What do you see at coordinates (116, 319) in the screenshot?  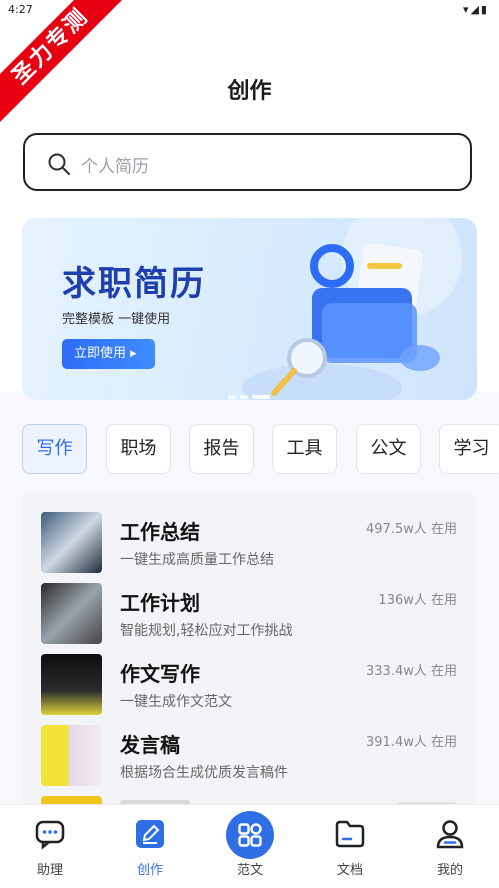 I see `banner-subtitle: 完整模板 一键使用` at bounding box center [116, 319].